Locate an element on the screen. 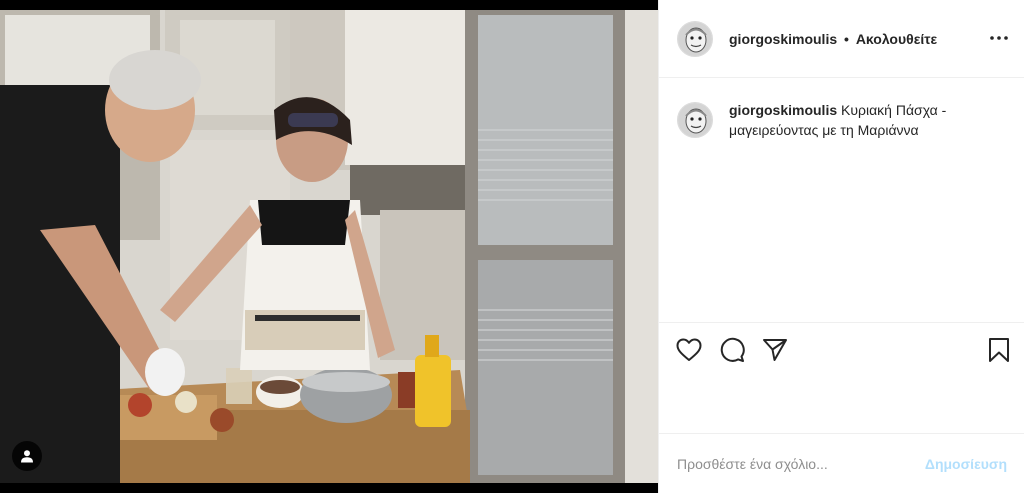 The image size is (1024, 493). caption-username-link: giorgoskimoulis is located at coordinates (783, 110).